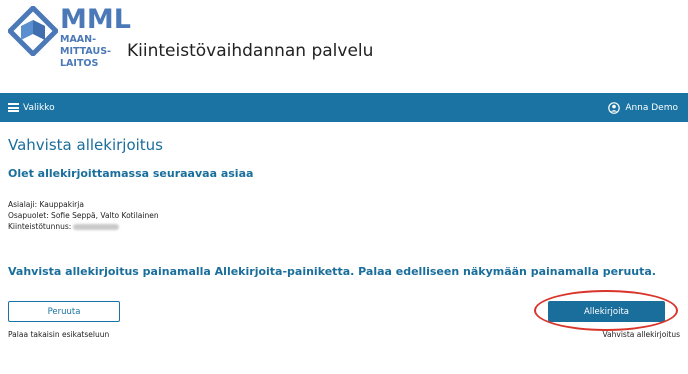  Describe the element at coordinates (606, 311) in the screenshot. I see `sign-button: Allekirjoita` at that location.